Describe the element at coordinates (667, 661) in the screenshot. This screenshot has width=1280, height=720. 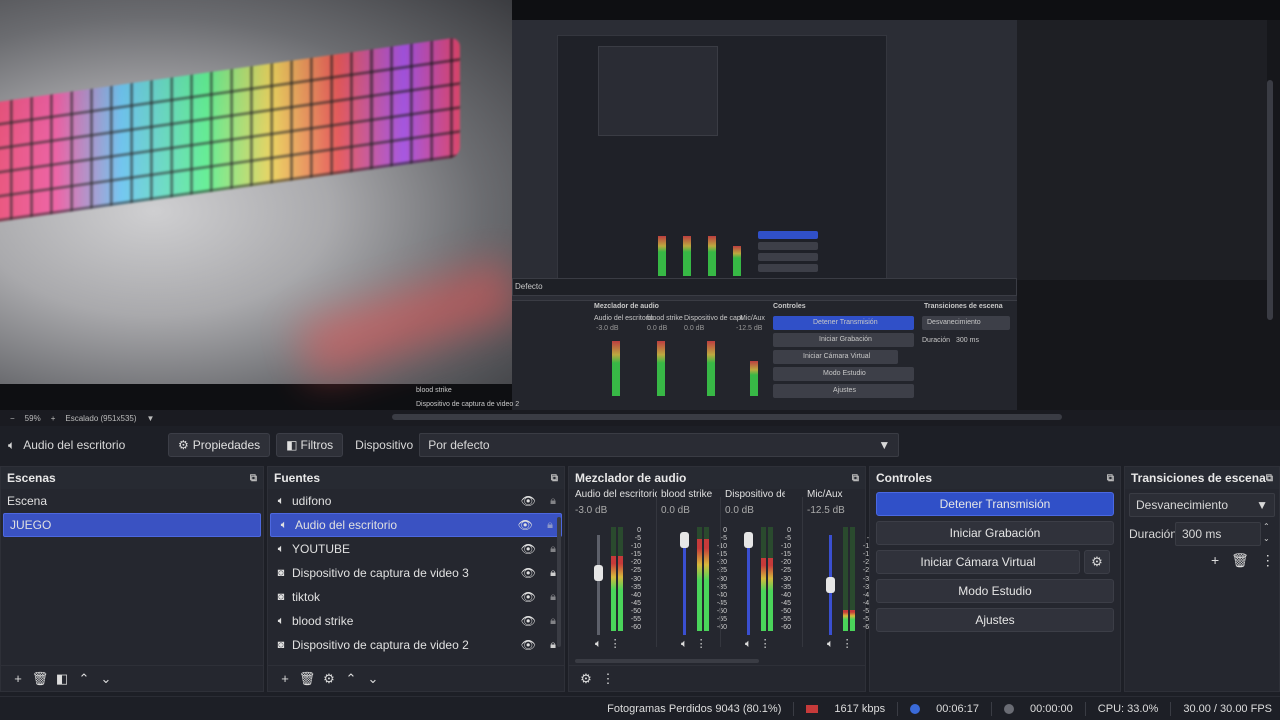
I see `mixer-scrollbar` at that location.